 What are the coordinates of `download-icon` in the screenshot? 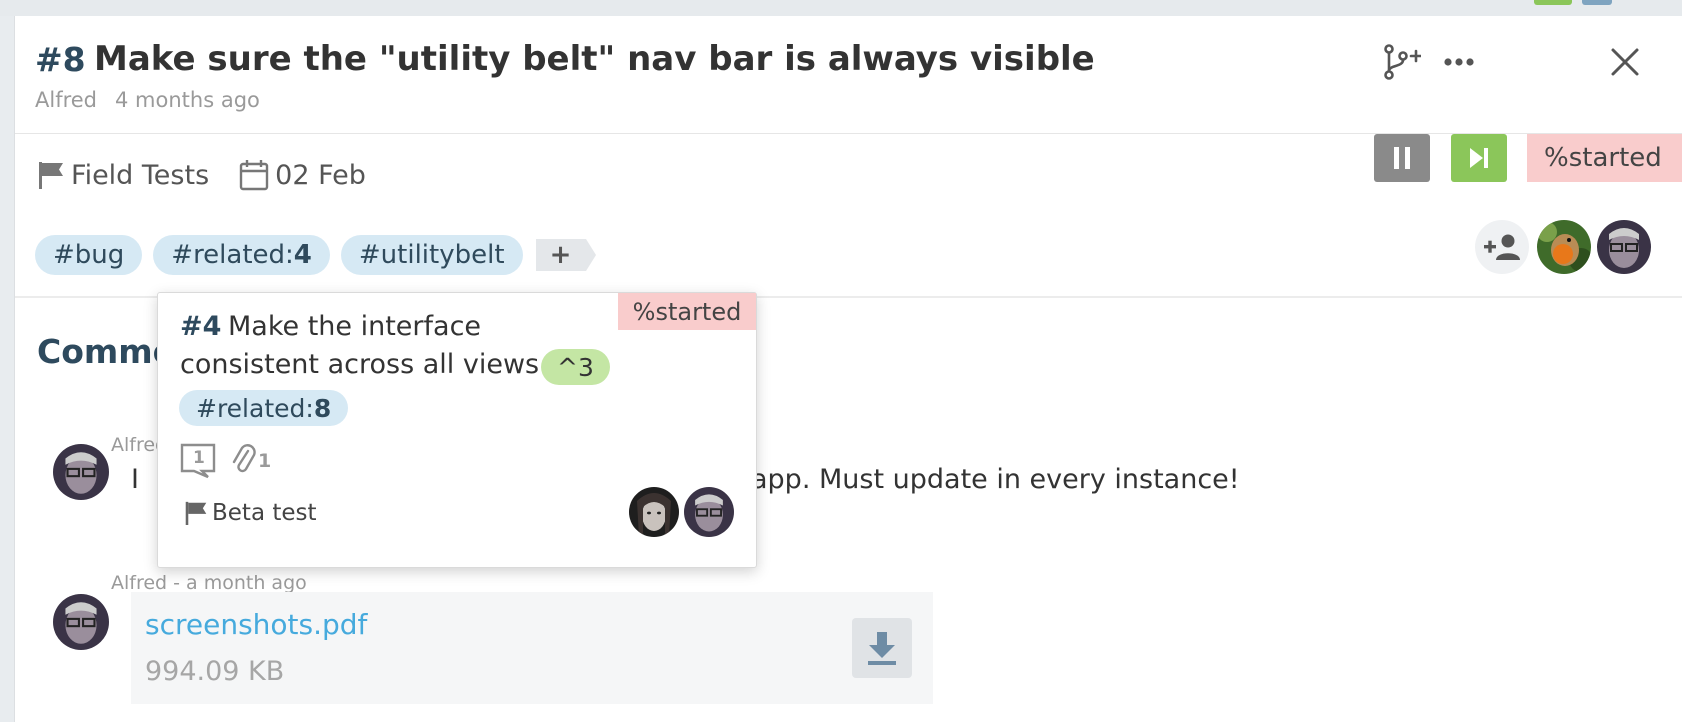 It's located at (882, 648).